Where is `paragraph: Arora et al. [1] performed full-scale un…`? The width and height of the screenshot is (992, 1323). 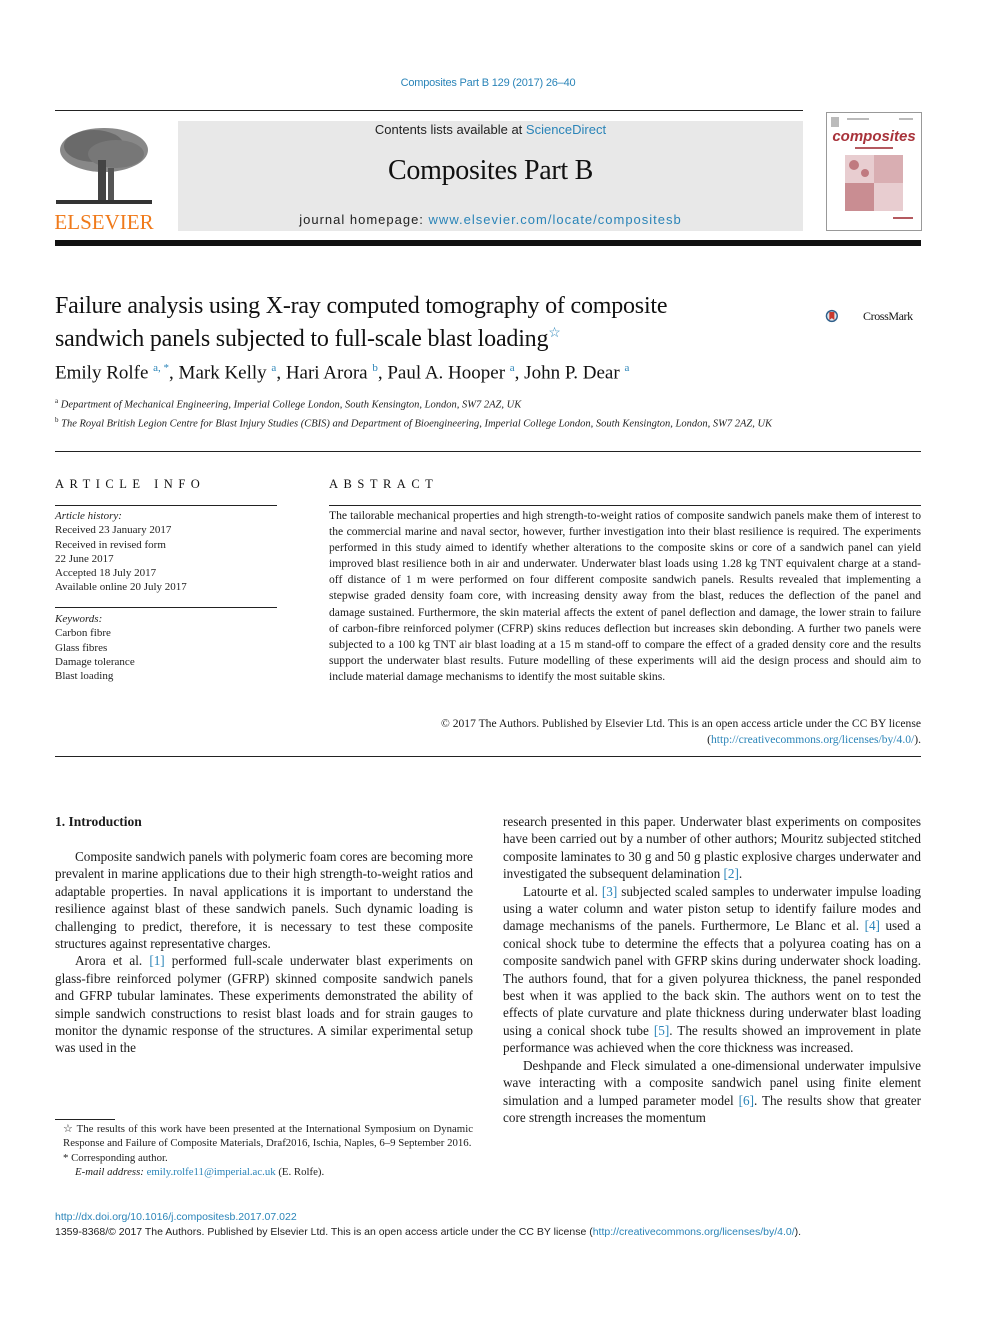 paragraph: Arora et al. [1] performed full-scale un… is located at coordinates (264, 1004).